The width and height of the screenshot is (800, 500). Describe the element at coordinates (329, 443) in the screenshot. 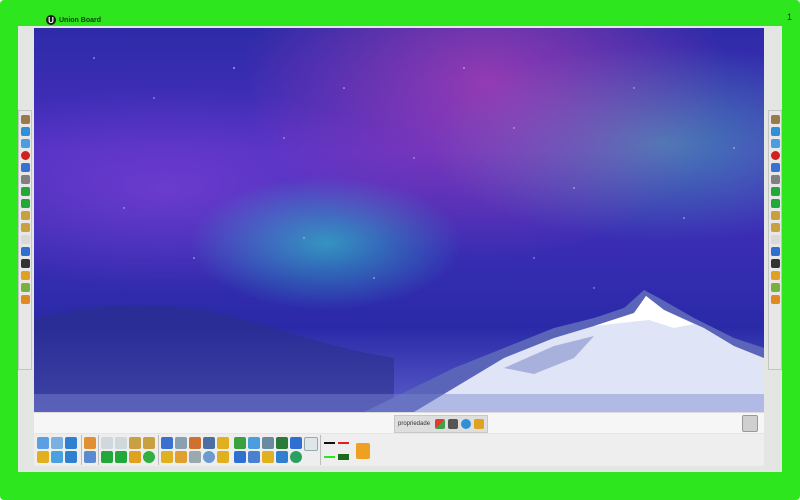

I see `line-color-black` at that location.